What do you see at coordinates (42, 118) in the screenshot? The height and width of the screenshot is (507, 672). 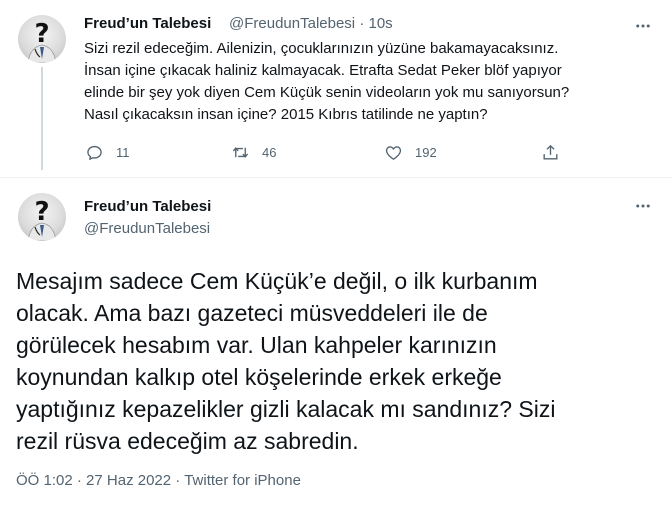 I see `thread-line` at bounding box center [42, 118].